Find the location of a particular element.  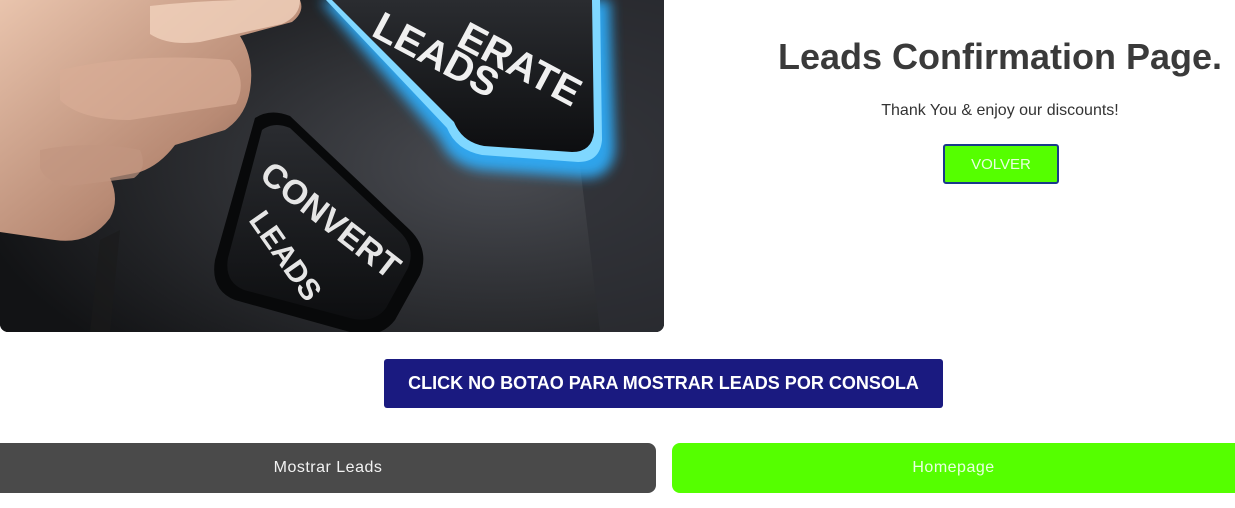

thank-you-message: Thank You & enjoy our discounts! is located at coordinates (1000, 110).